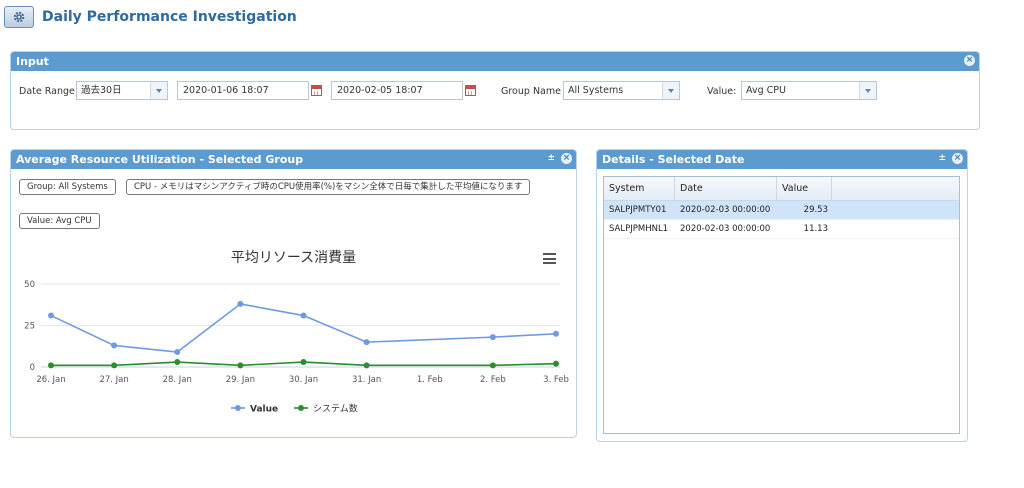 Image resolution: width=1024 pixels, height=488 pixels. What do you see at coordinates (726, 188) in the screenshot?
I see `column-header-date: Date` at bounding box center [726, 188].